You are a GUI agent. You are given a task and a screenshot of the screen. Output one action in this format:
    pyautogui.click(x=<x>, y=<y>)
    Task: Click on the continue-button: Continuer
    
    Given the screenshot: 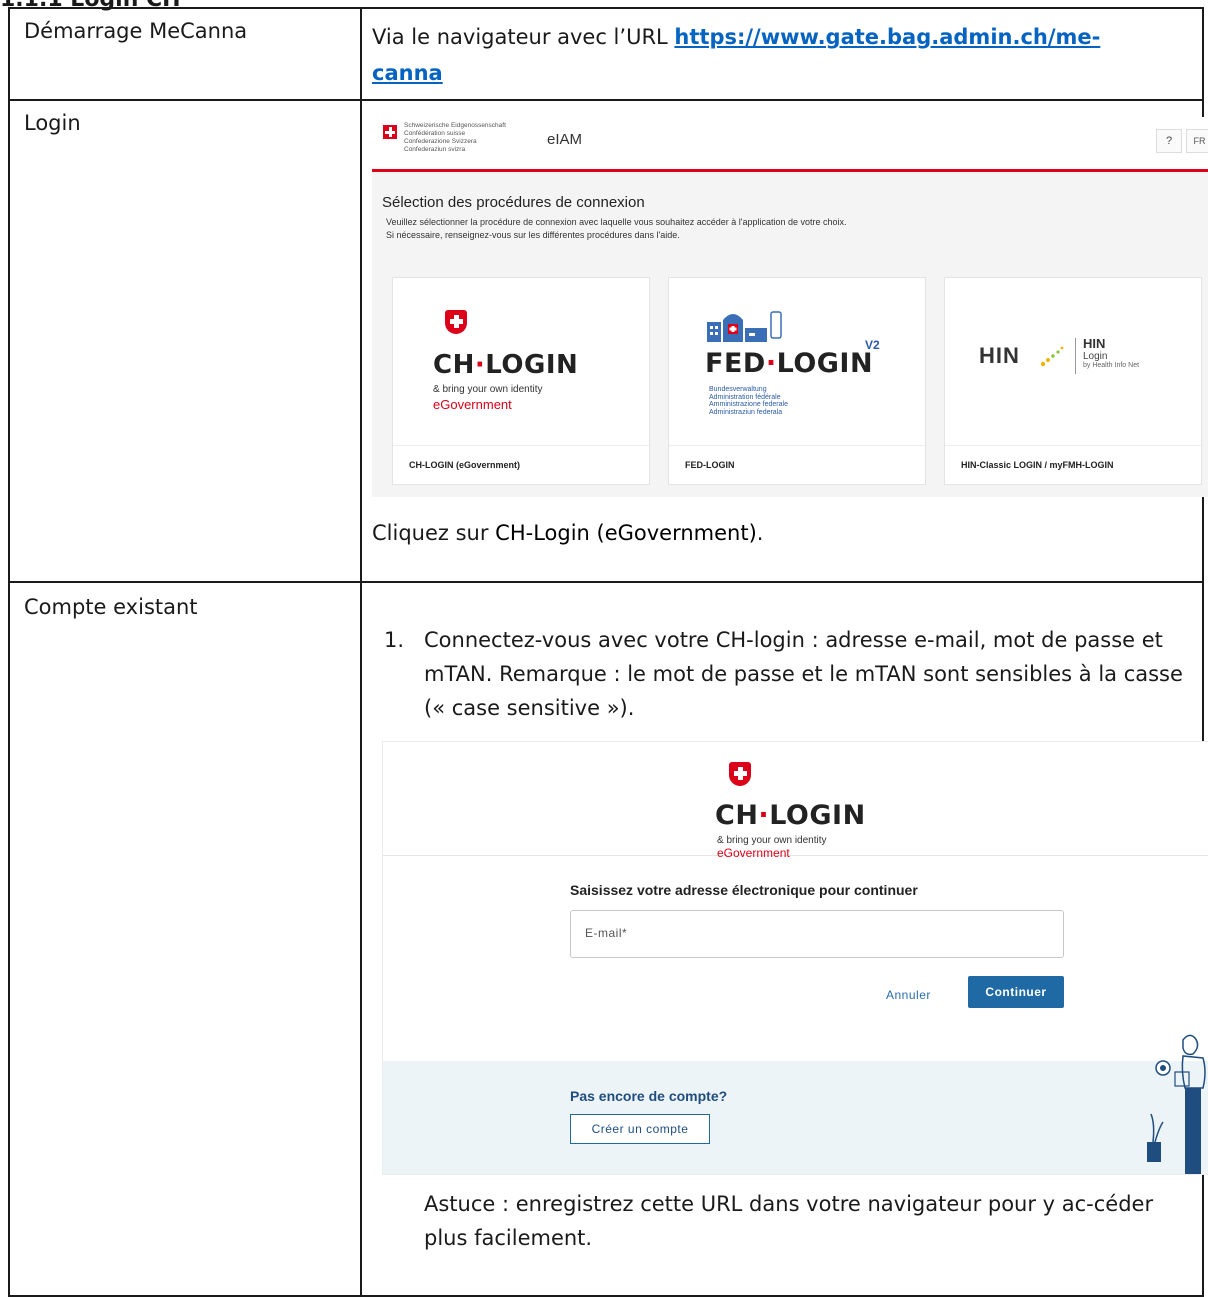 What is the action you would take?
    pyautogui.click(x=1016, y=992)
    